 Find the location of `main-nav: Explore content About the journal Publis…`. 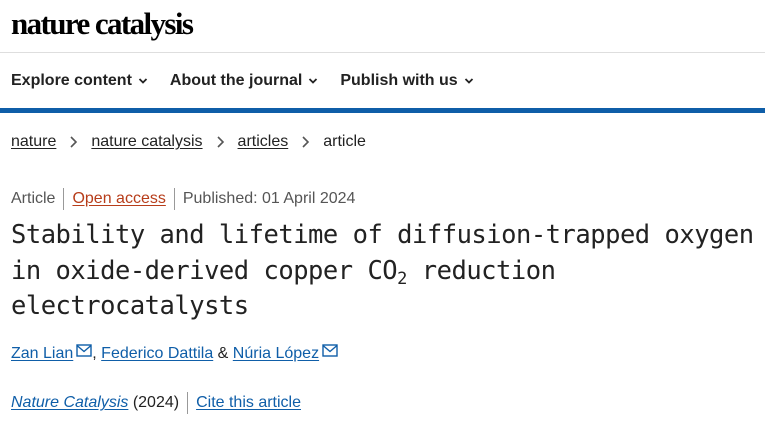

main-nav: Explore content About the journal Publis… is located at coordinates (253, 81).